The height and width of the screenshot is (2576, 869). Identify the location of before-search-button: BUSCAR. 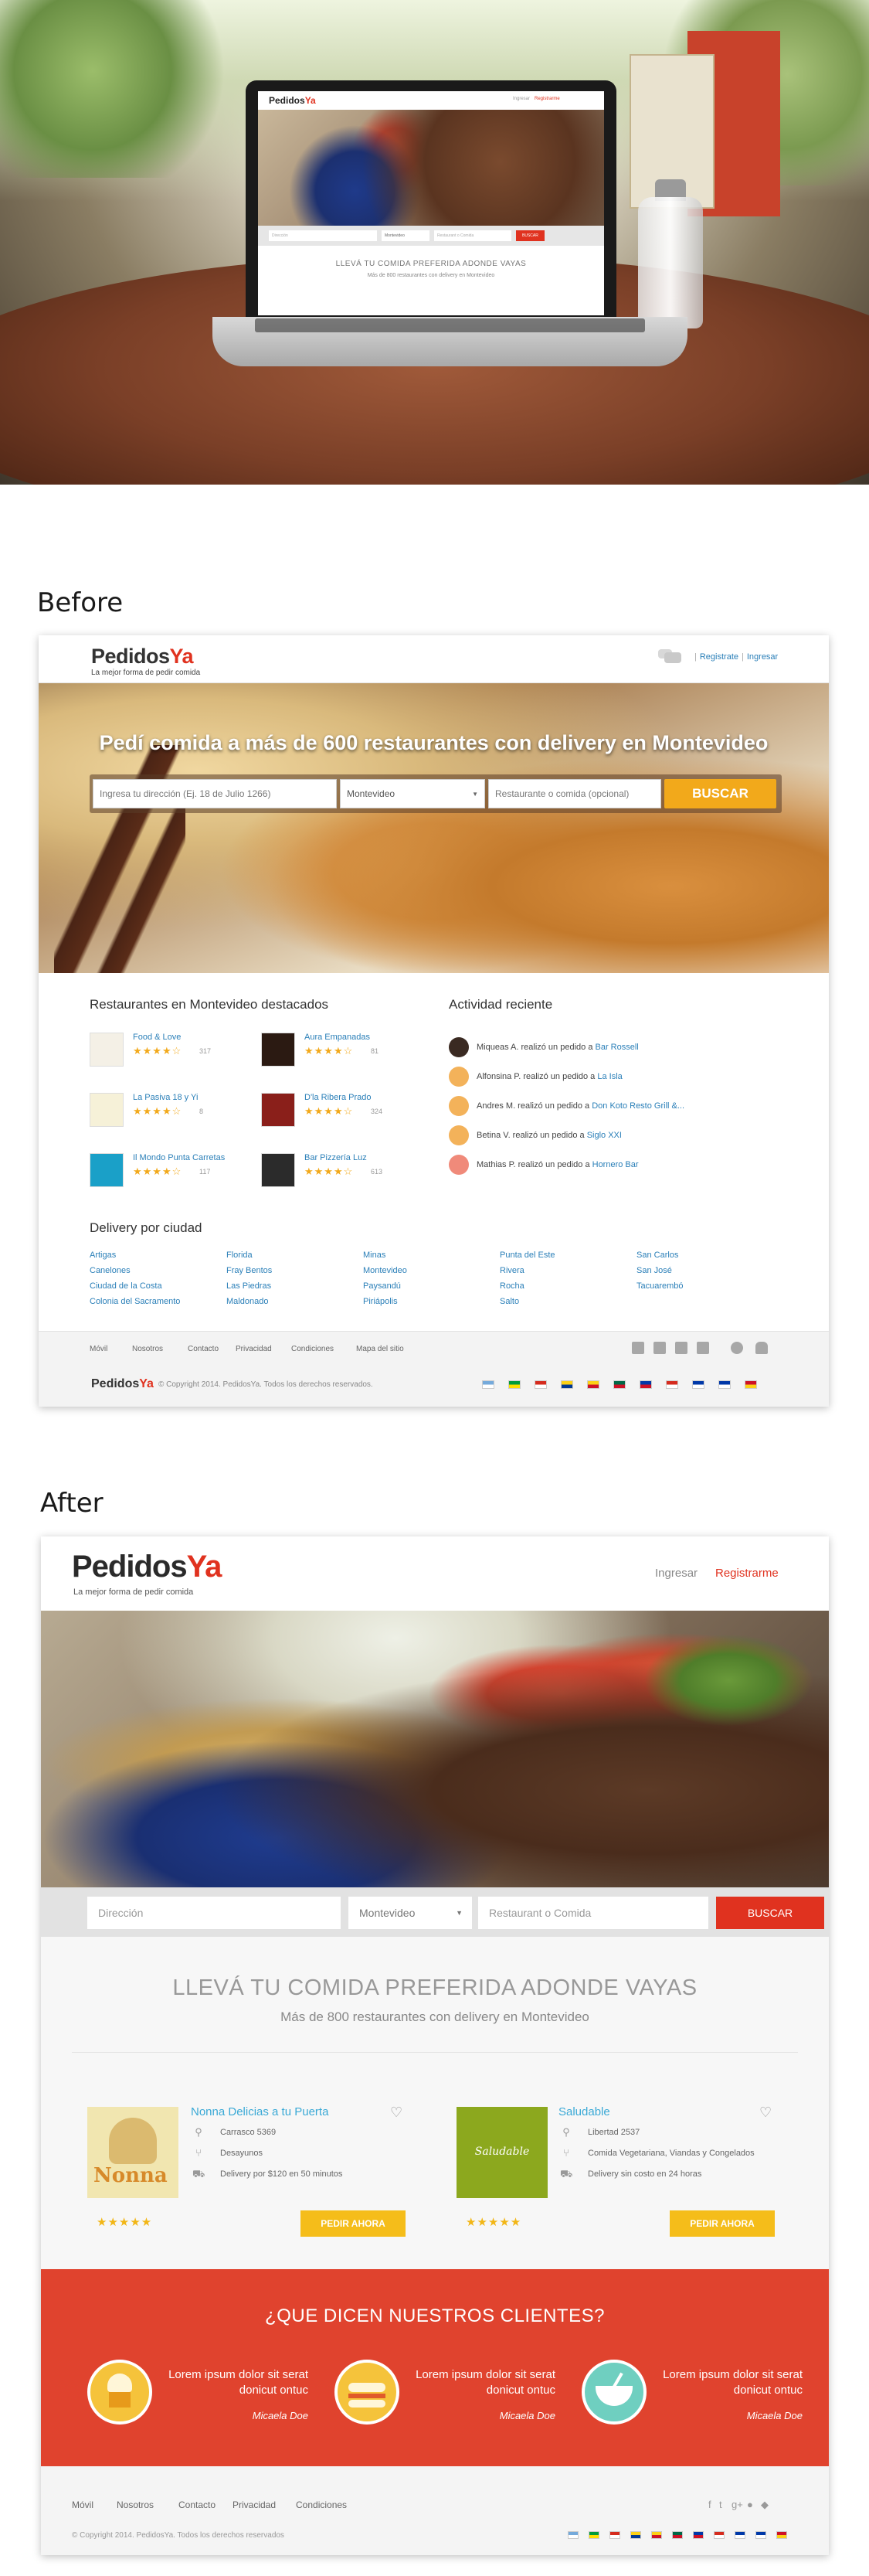
(720, 793).